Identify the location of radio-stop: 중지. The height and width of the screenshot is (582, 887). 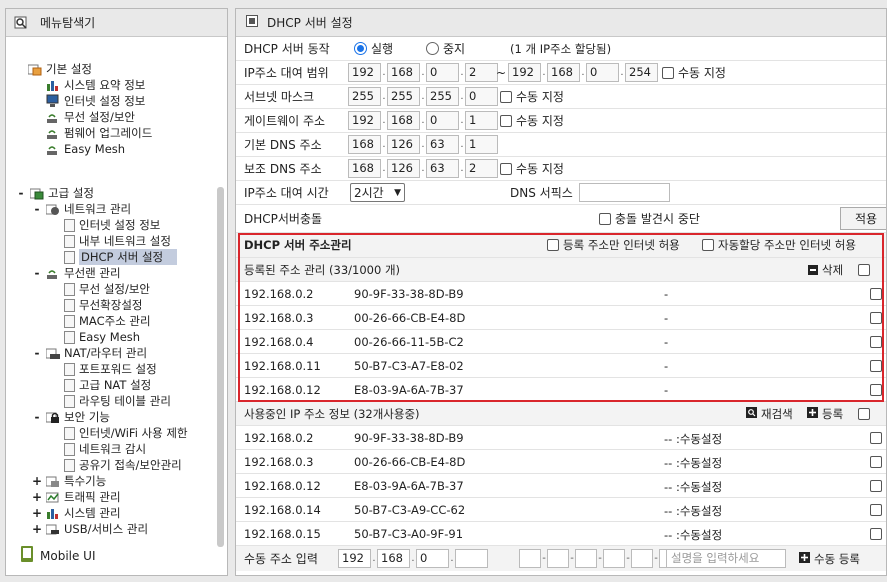
(445, 48).